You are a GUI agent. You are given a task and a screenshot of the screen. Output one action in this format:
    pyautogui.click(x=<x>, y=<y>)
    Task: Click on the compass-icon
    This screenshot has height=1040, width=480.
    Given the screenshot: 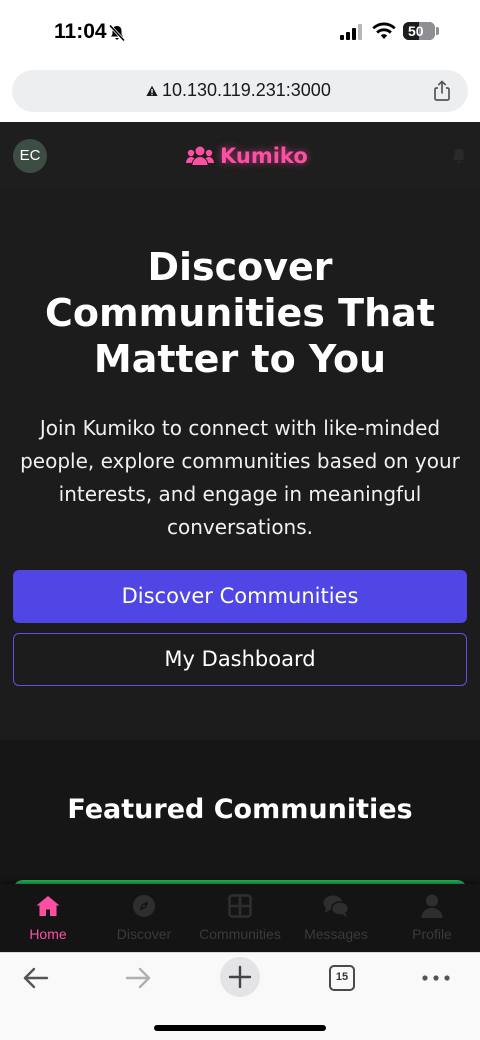 What is the action you would take?
    pyautogui.click(x=144, y=906)
    